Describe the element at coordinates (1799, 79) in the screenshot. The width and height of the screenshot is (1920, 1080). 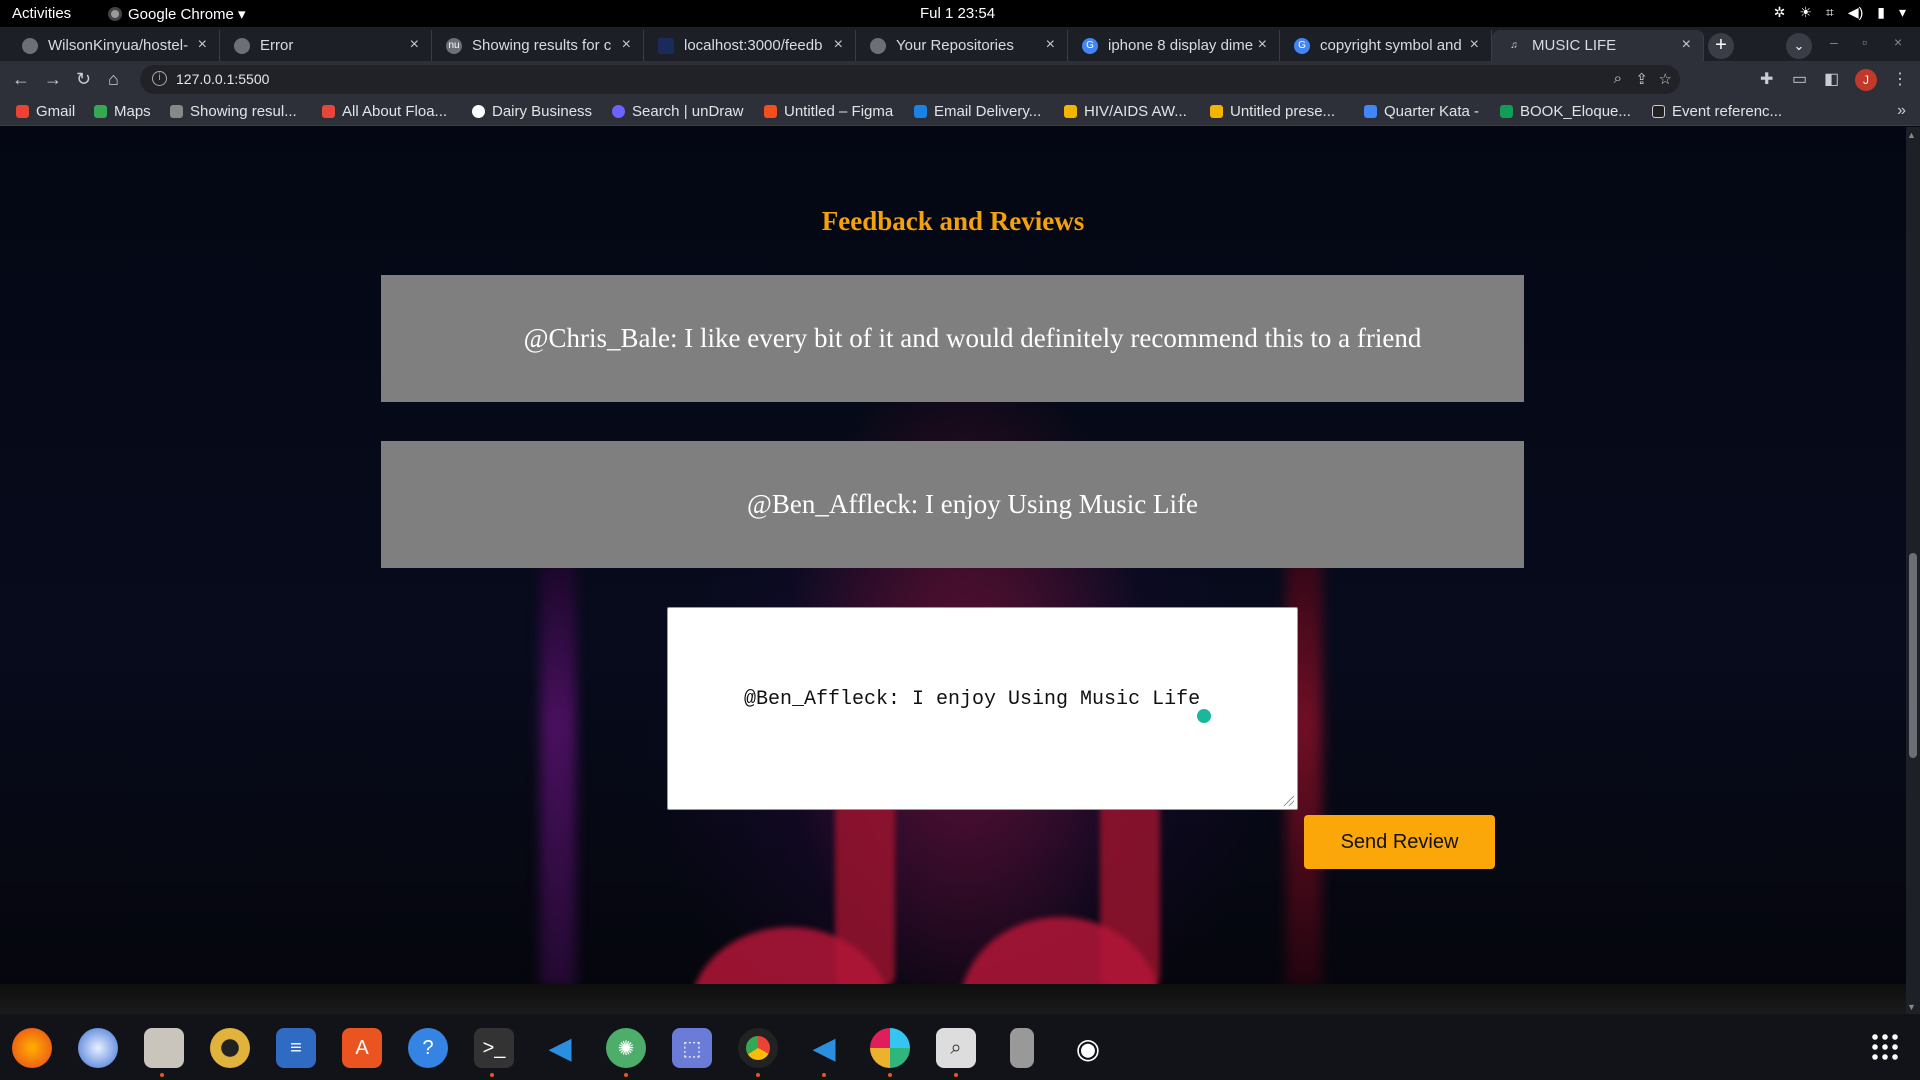
I see `cast-icon: ▭` at that location.